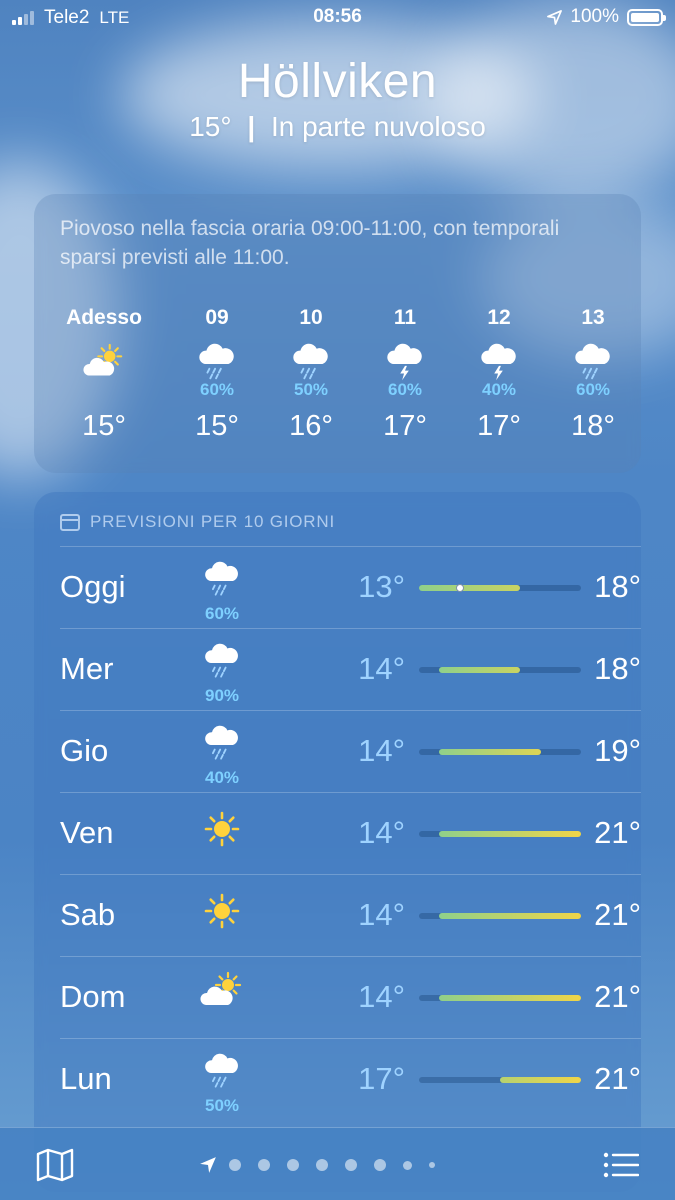 This screenshot has width=675, height=1200. I want to click on day-precipitation: 60%, so click(222, 613).